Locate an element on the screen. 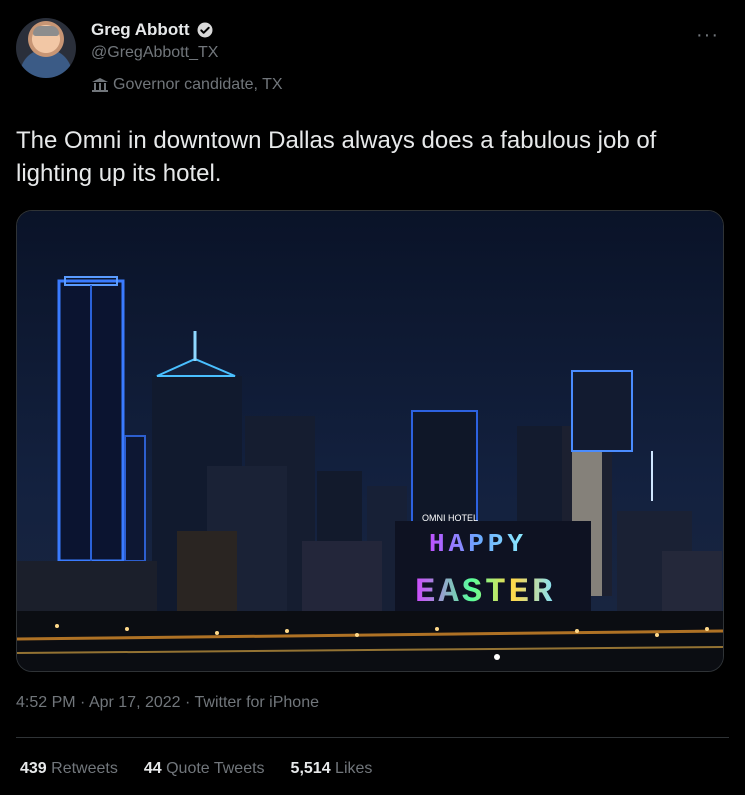  quote-tweets-stat: 44 Quote Tweets is located at coordinates (204, 769).